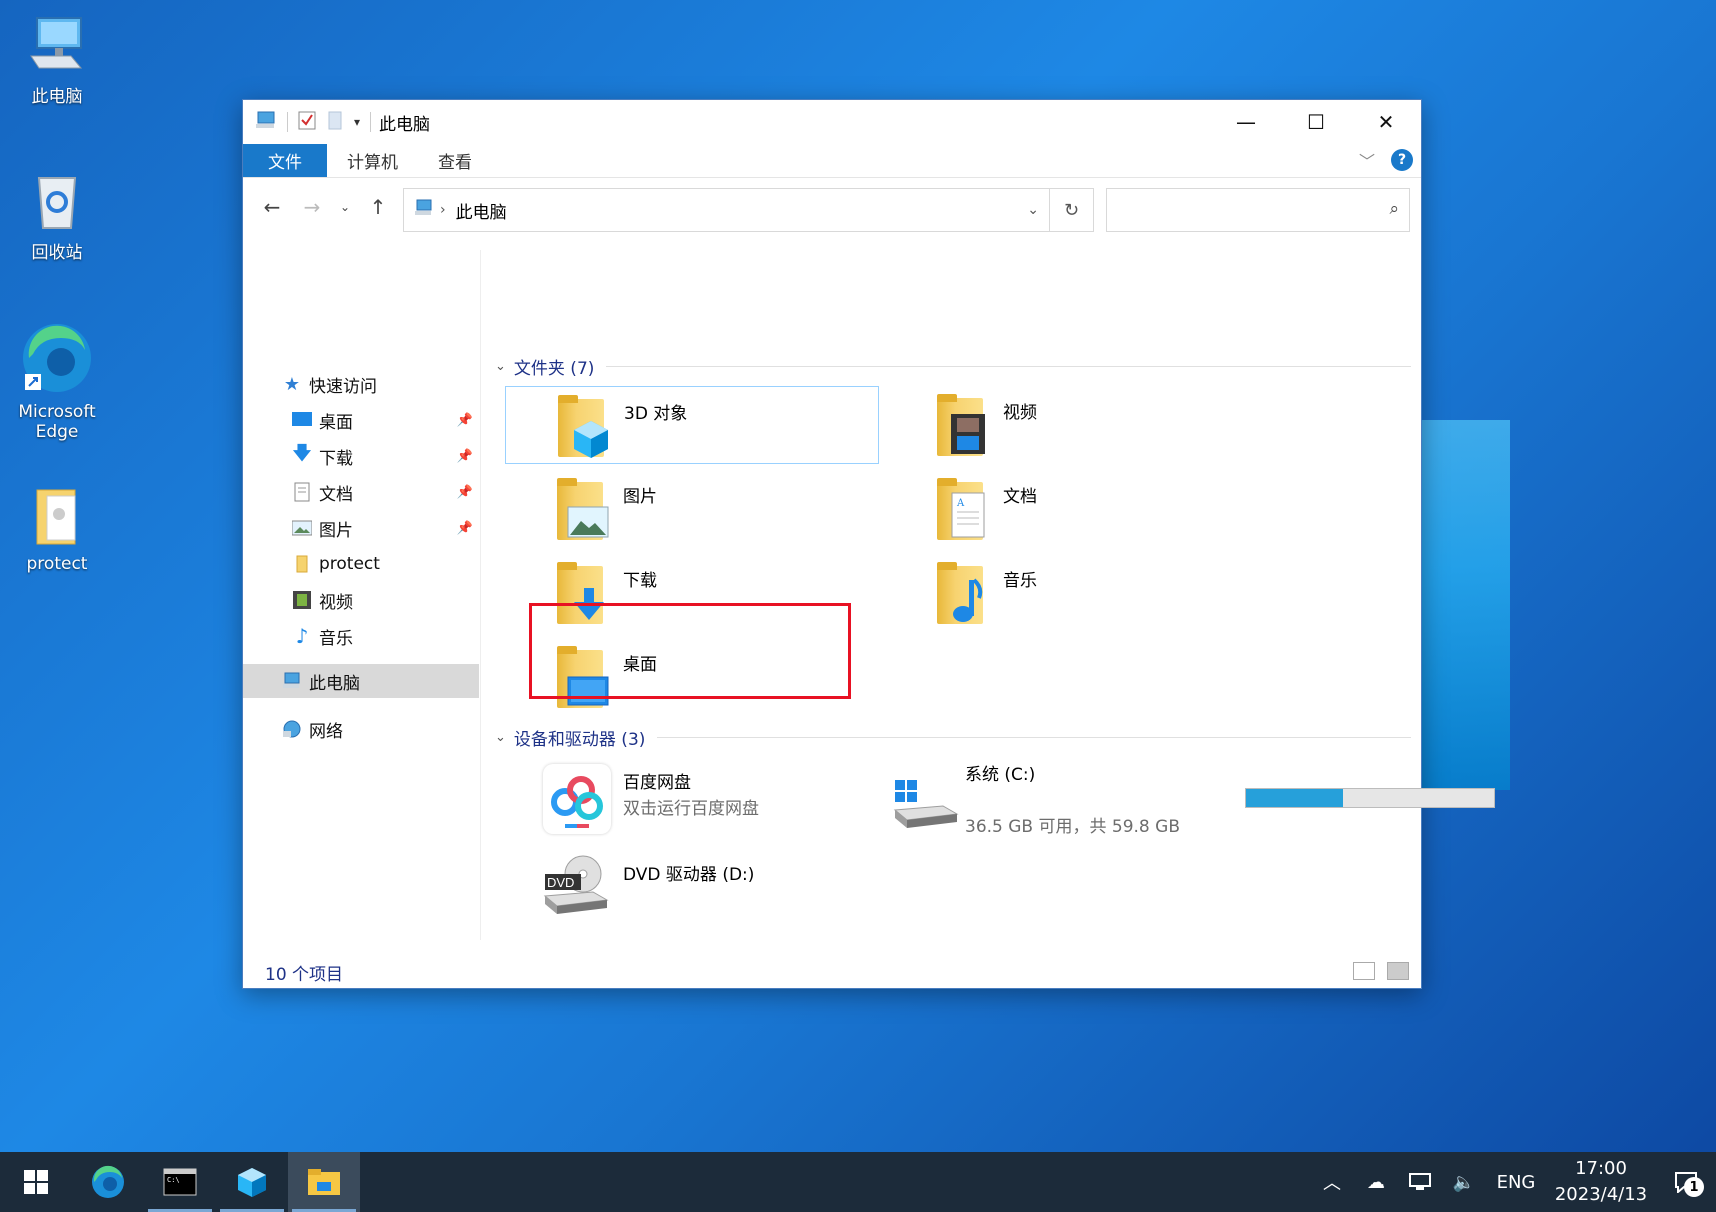 This screenshot has height=1212, width=1716. What do you see at coordinates (1072, 210) in the screenshot?
I see `refresh-button: ↻` at bounding box center [1072, 210].